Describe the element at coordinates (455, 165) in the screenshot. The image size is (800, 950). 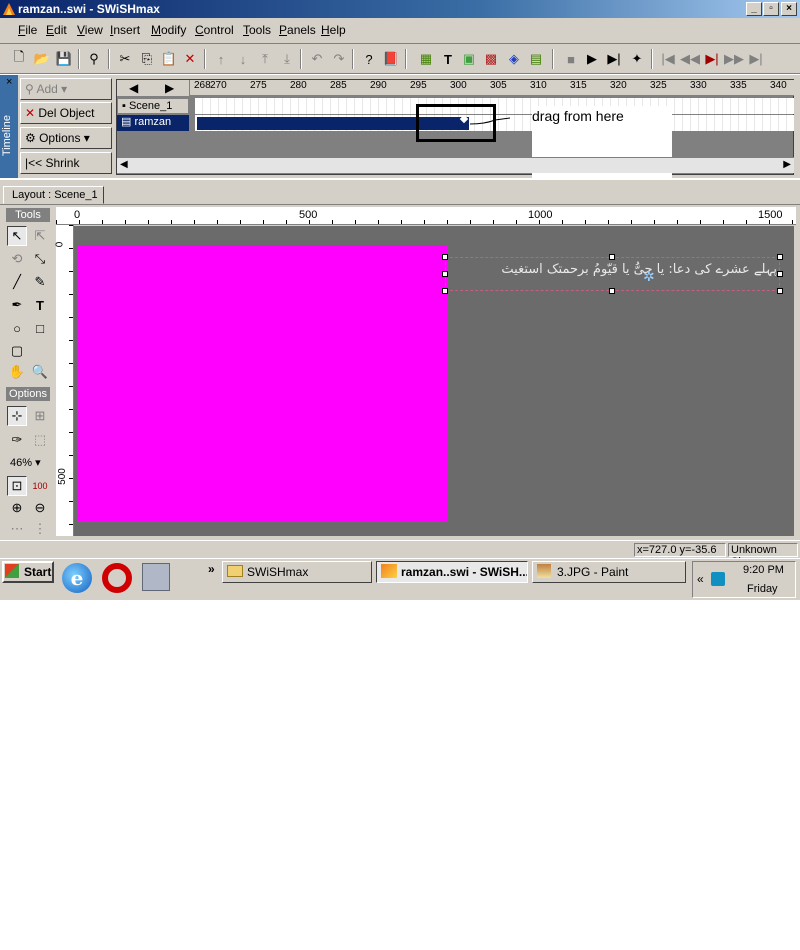
I see `timeline-scrollbar: ◀ ▶` at that location.